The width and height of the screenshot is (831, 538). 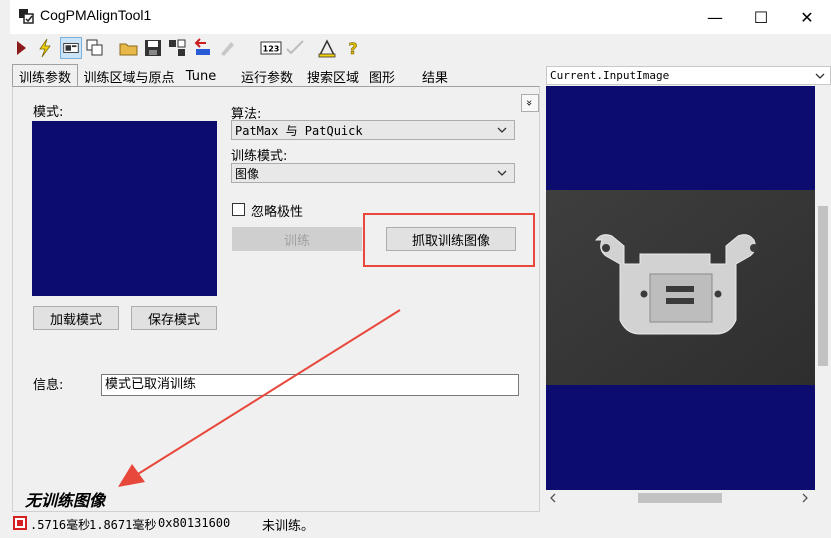 I want to click on status-code: 0x80131600, so click(x=194, y=523).